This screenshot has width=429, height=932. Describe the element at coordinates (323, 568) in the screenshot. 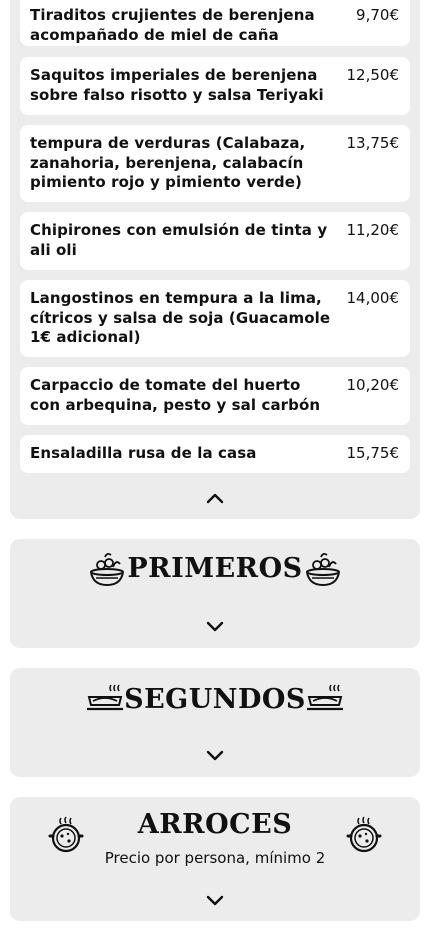

I see `salad-bowl-icon` at that location.